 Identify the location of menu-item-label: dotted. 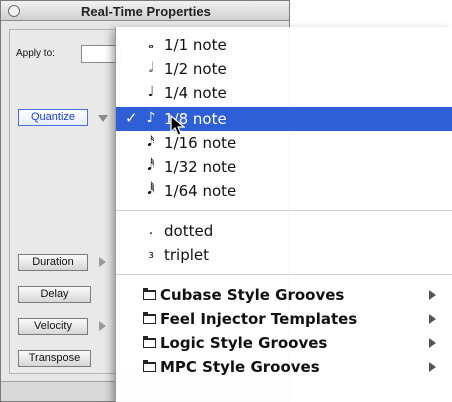
(189, 231).